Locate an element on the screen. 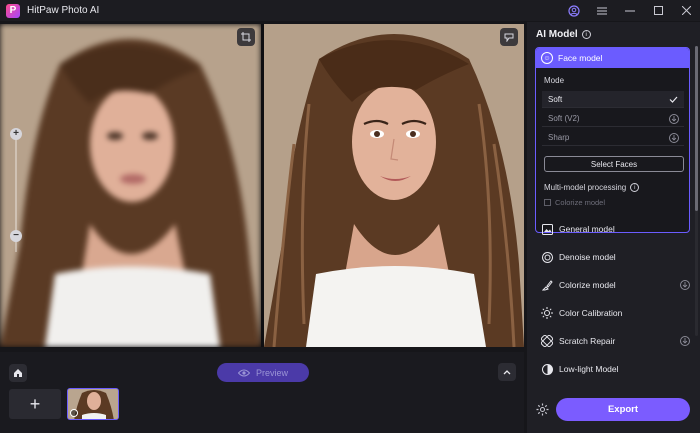 The width and height of the screenshot is (700, 433). colorize-checkbox: Colorize model is located at coordinates (574, 202).